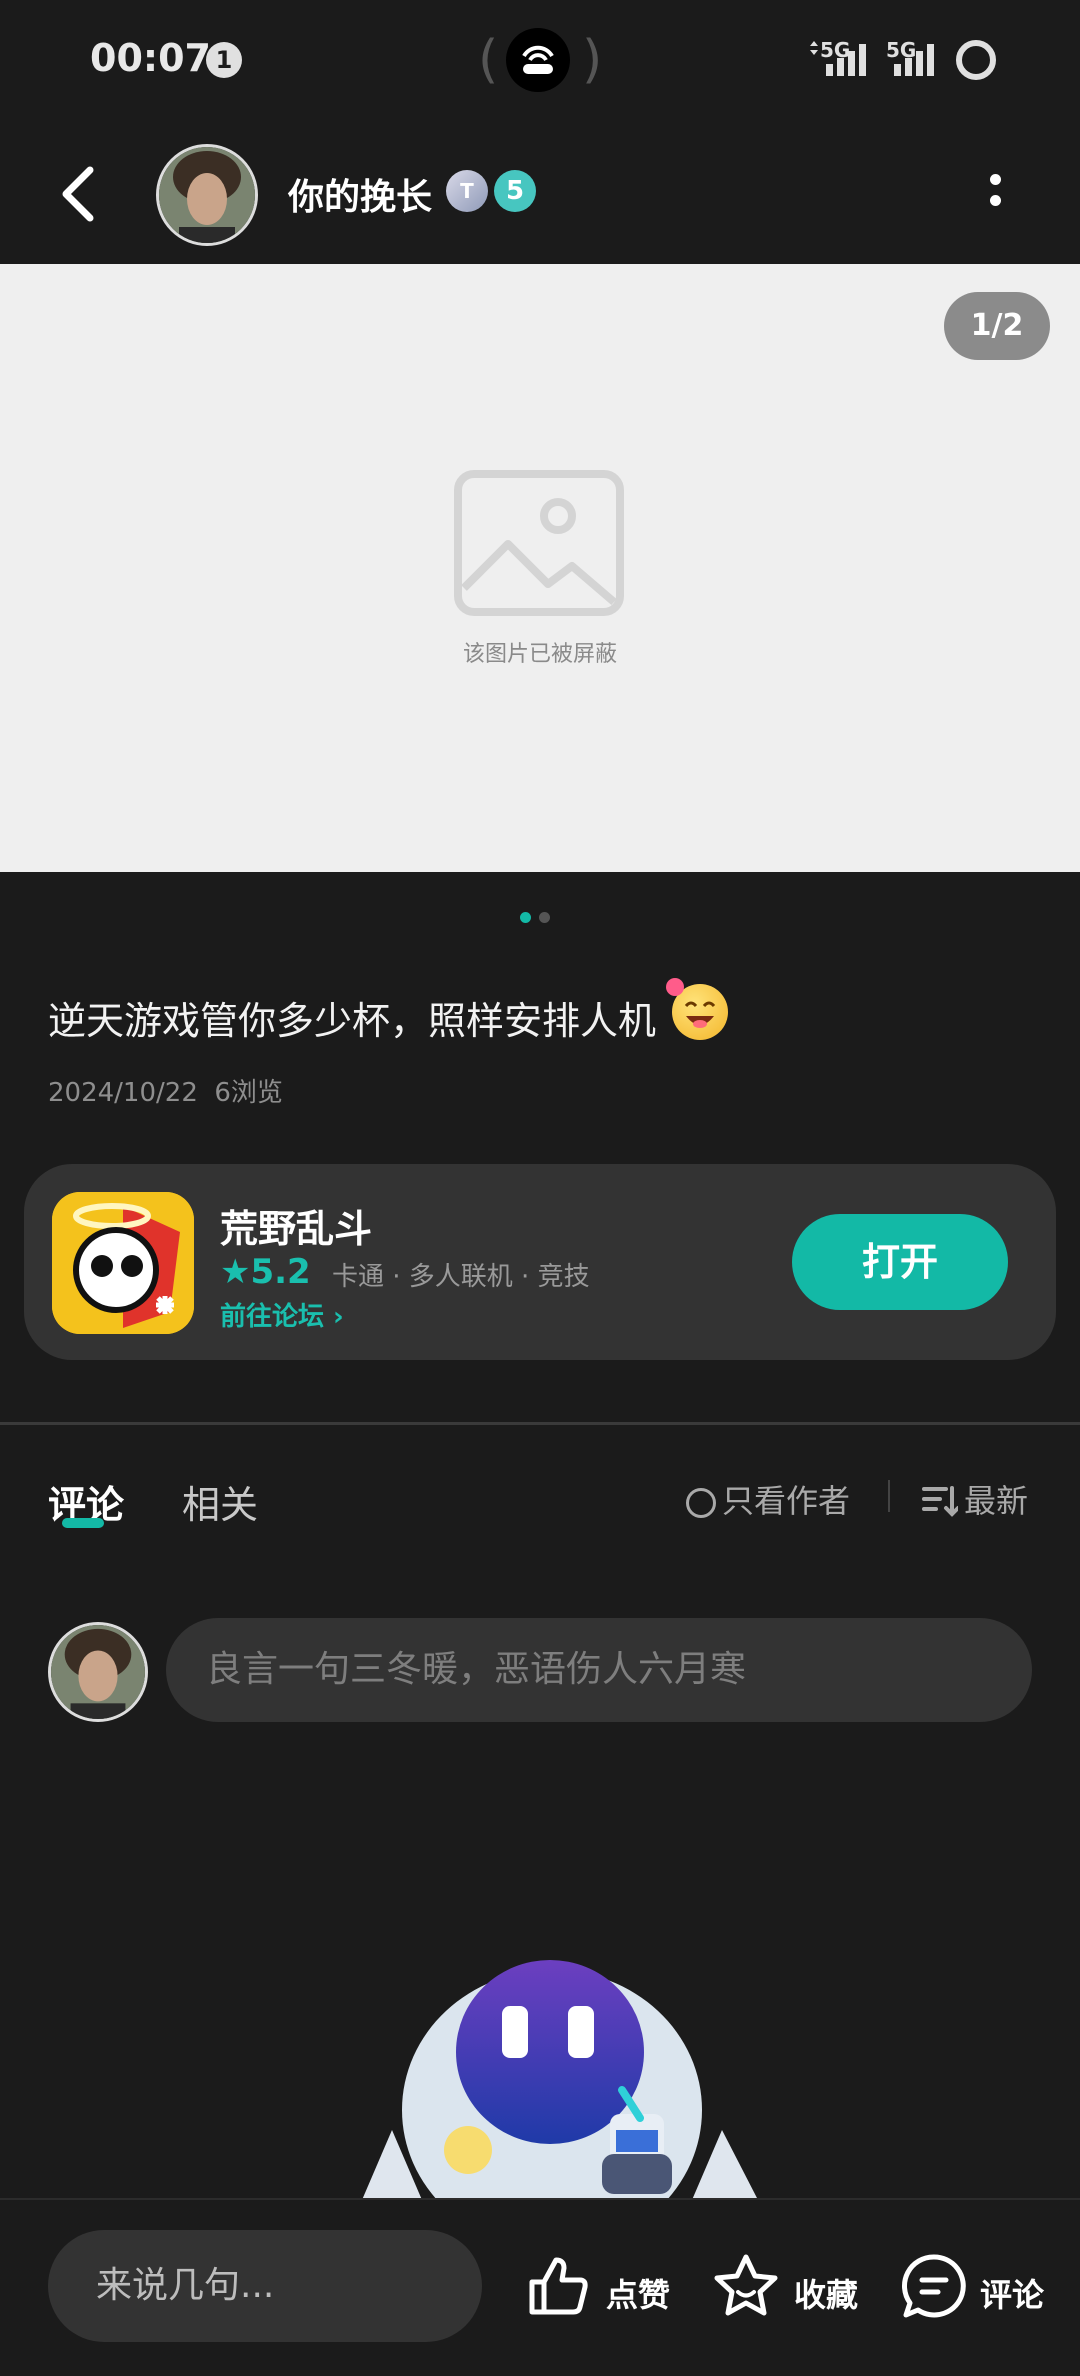  Describe the element at coordinates (525, 917) in the screenshot. I see `carousel-dot-active` at that location.